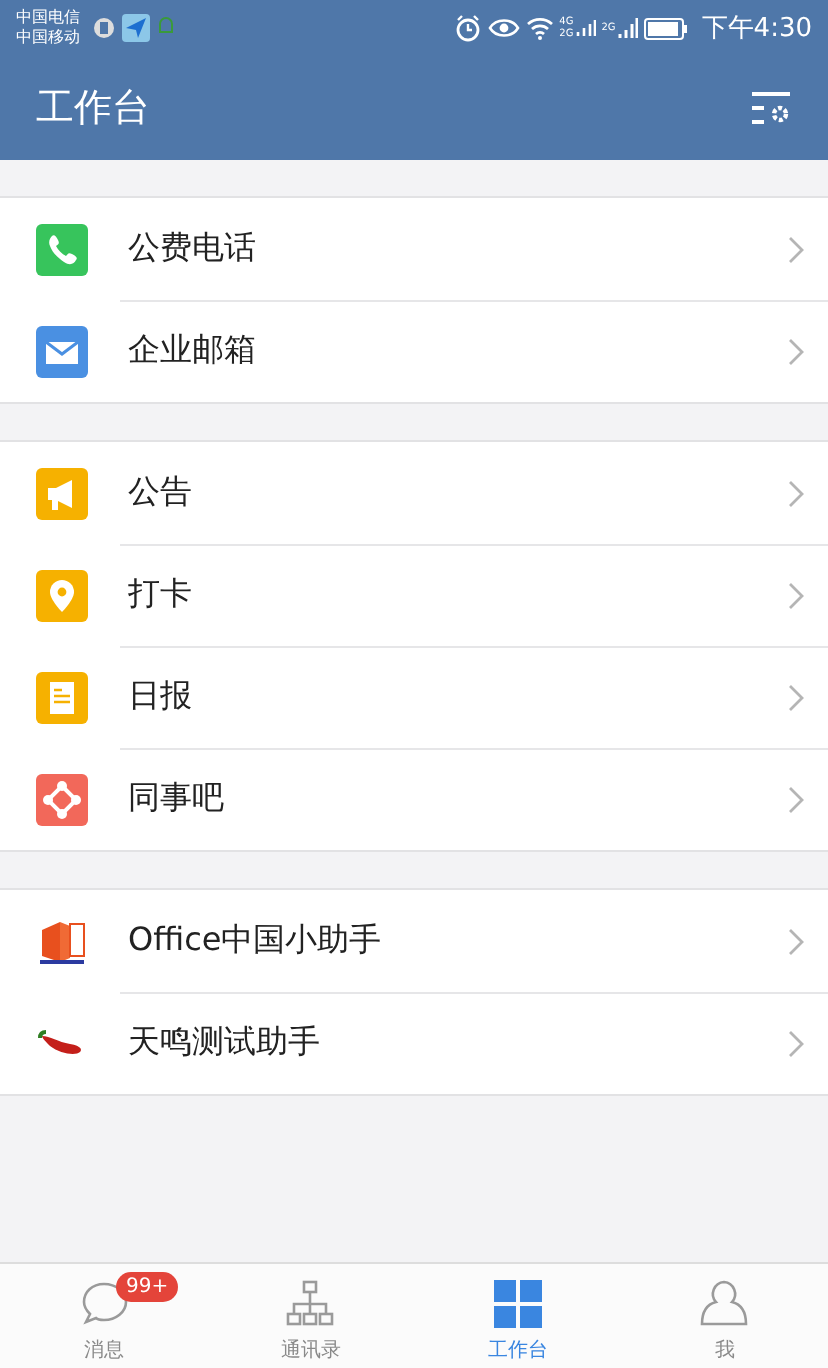 This screenshot has width=828, height=1368. I want to click on status-circle-icon, so click(104, 28).